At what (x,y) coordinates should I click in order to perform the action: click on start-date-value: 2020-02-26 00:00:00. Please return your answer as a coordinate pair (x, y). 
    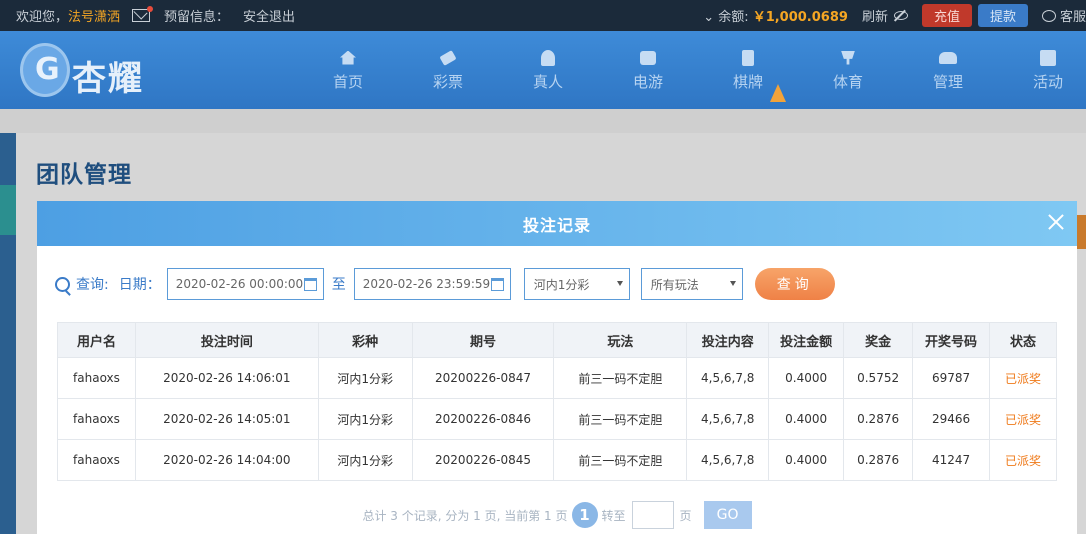
    Looking at the image, I should click on (239, 284).